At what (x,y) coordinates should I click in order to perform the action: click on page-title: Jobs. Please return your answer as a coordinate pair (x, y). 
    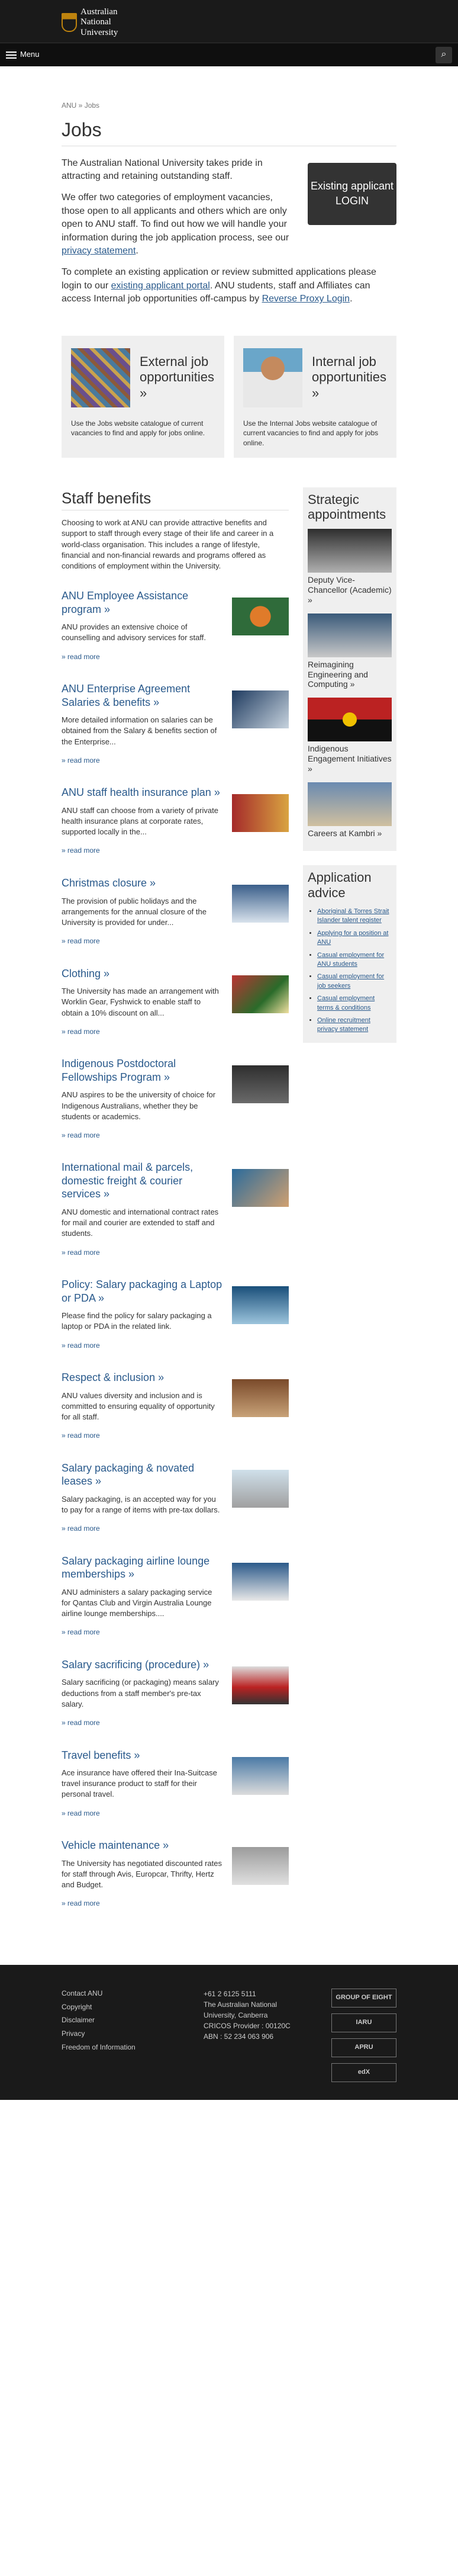
    Looking at the image, I should click on (229, 131).